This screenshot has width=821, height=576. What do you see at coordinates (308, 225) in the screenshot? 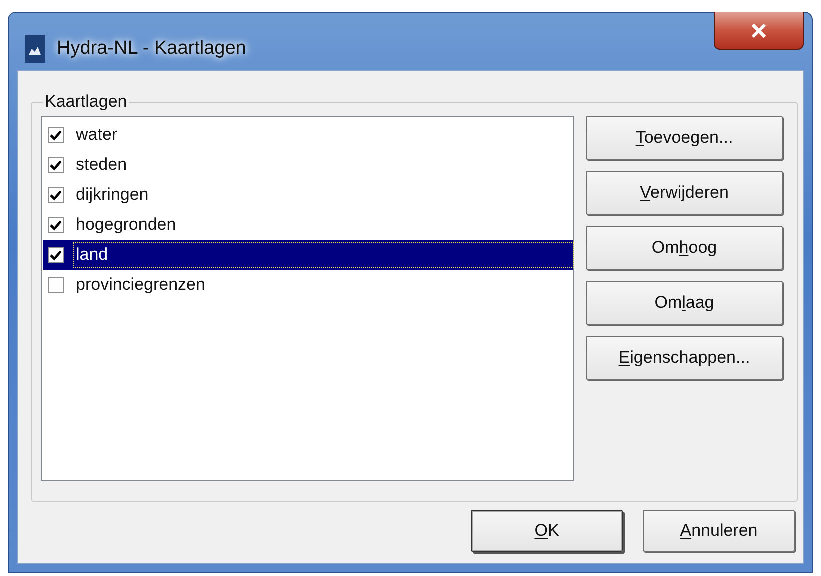
I see `layer-item: hogegronden` at bounding box center [308, 225].